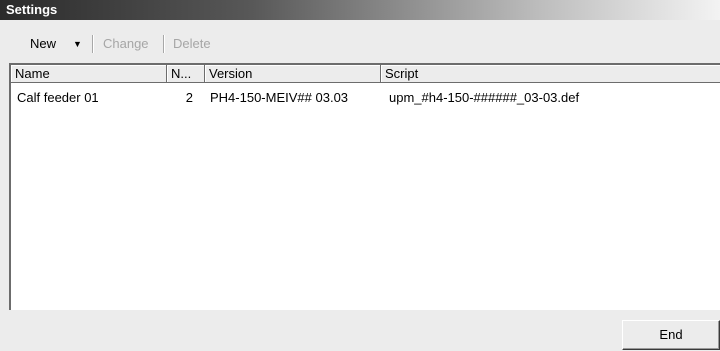 The width and height of the screenshot is (720, 351). Describe the element at coordinates (58, 97) in the screenshot. I see `row-name: Calf feeder 01` at that location.